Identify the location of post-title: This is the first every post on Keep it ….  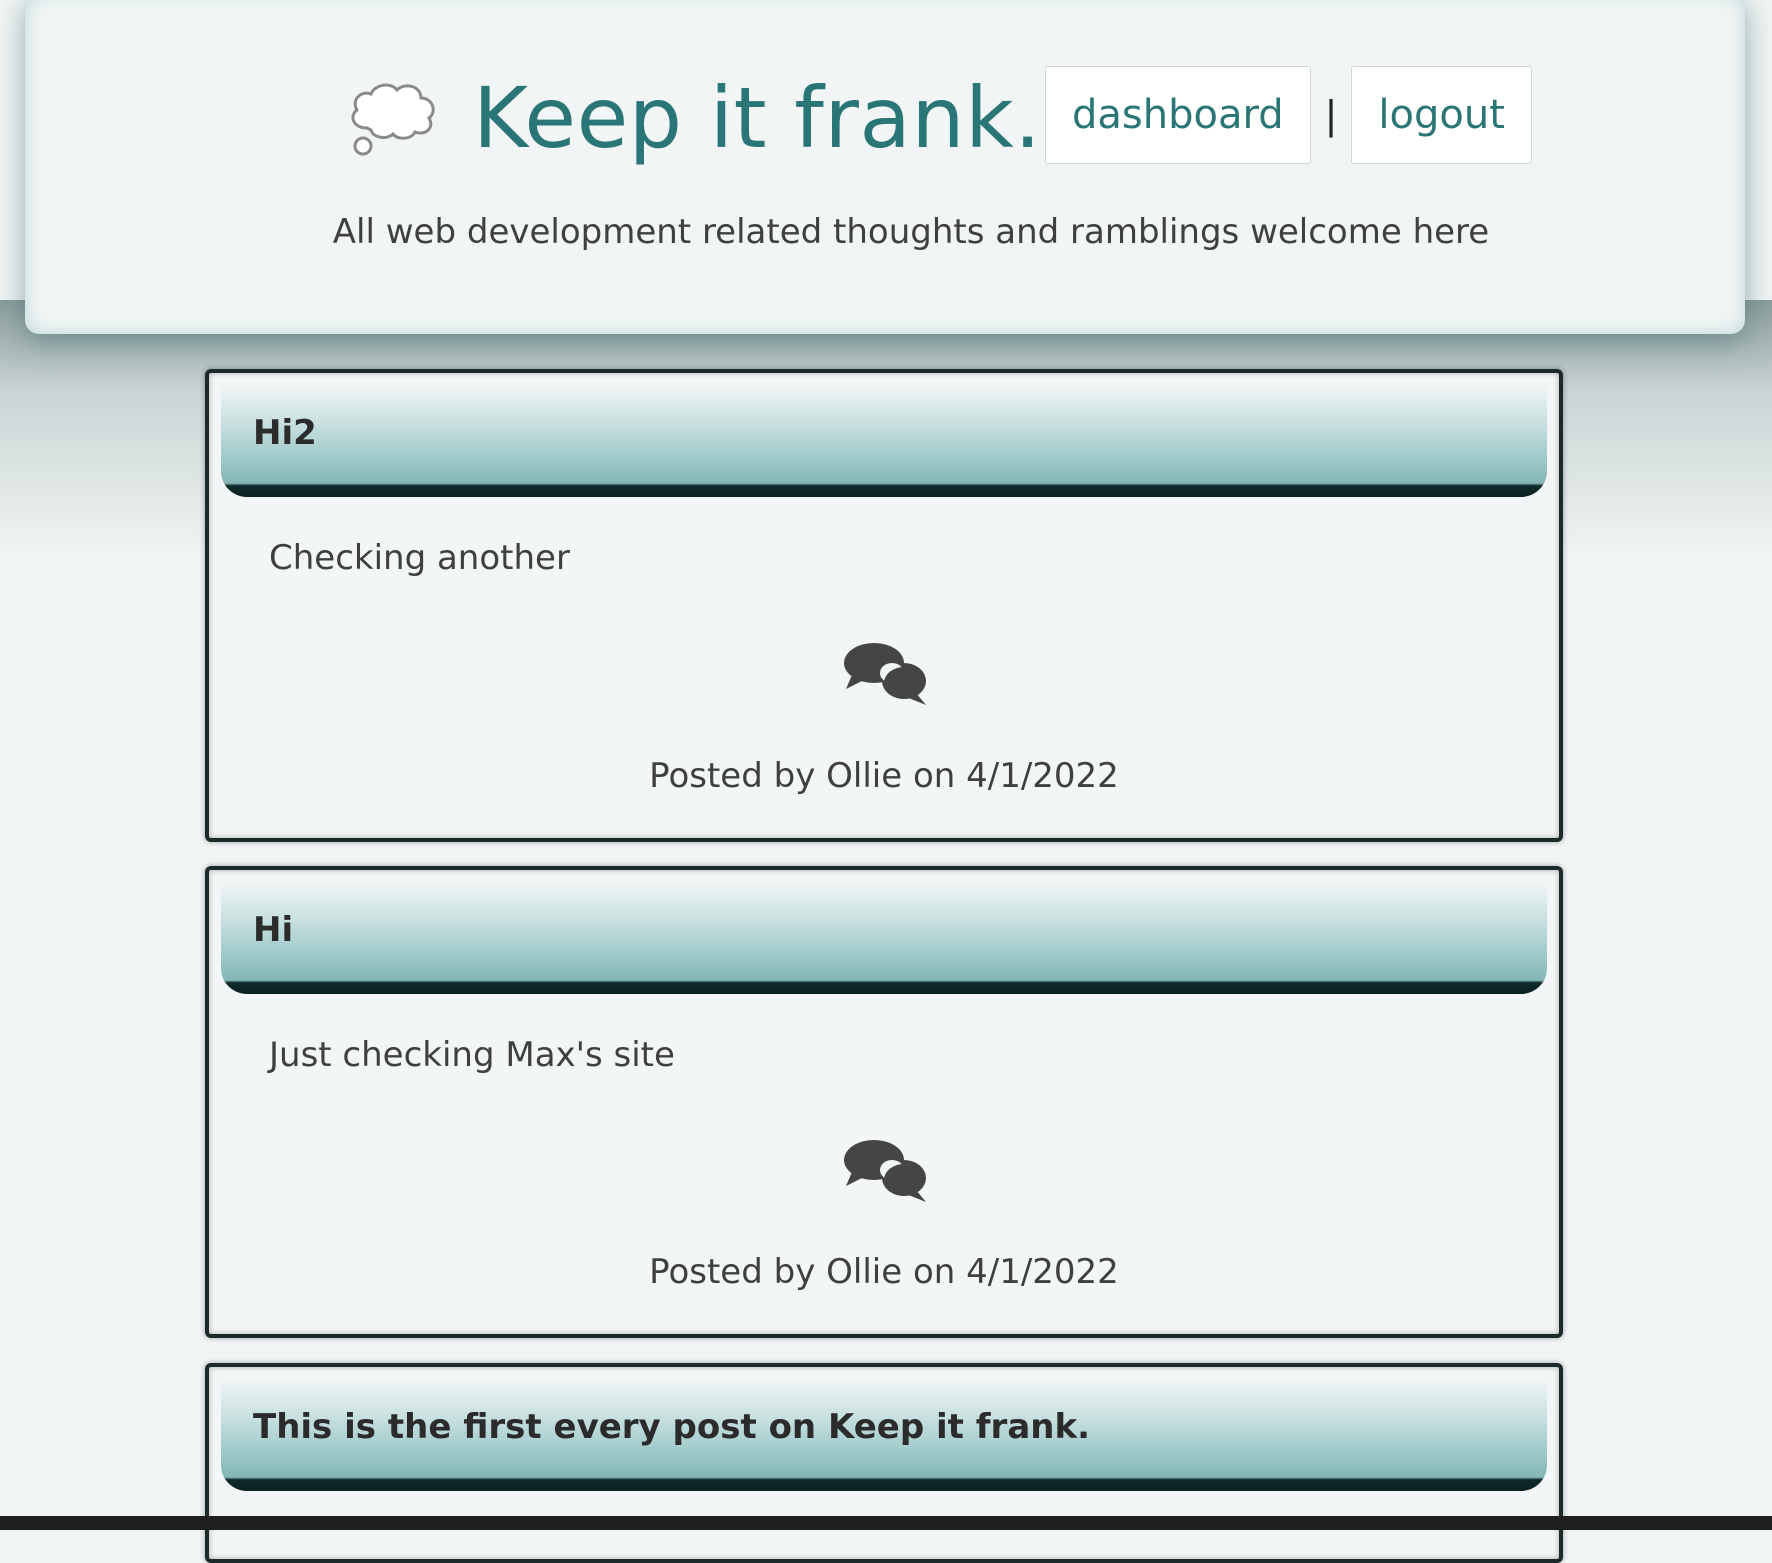
(671, 1427).